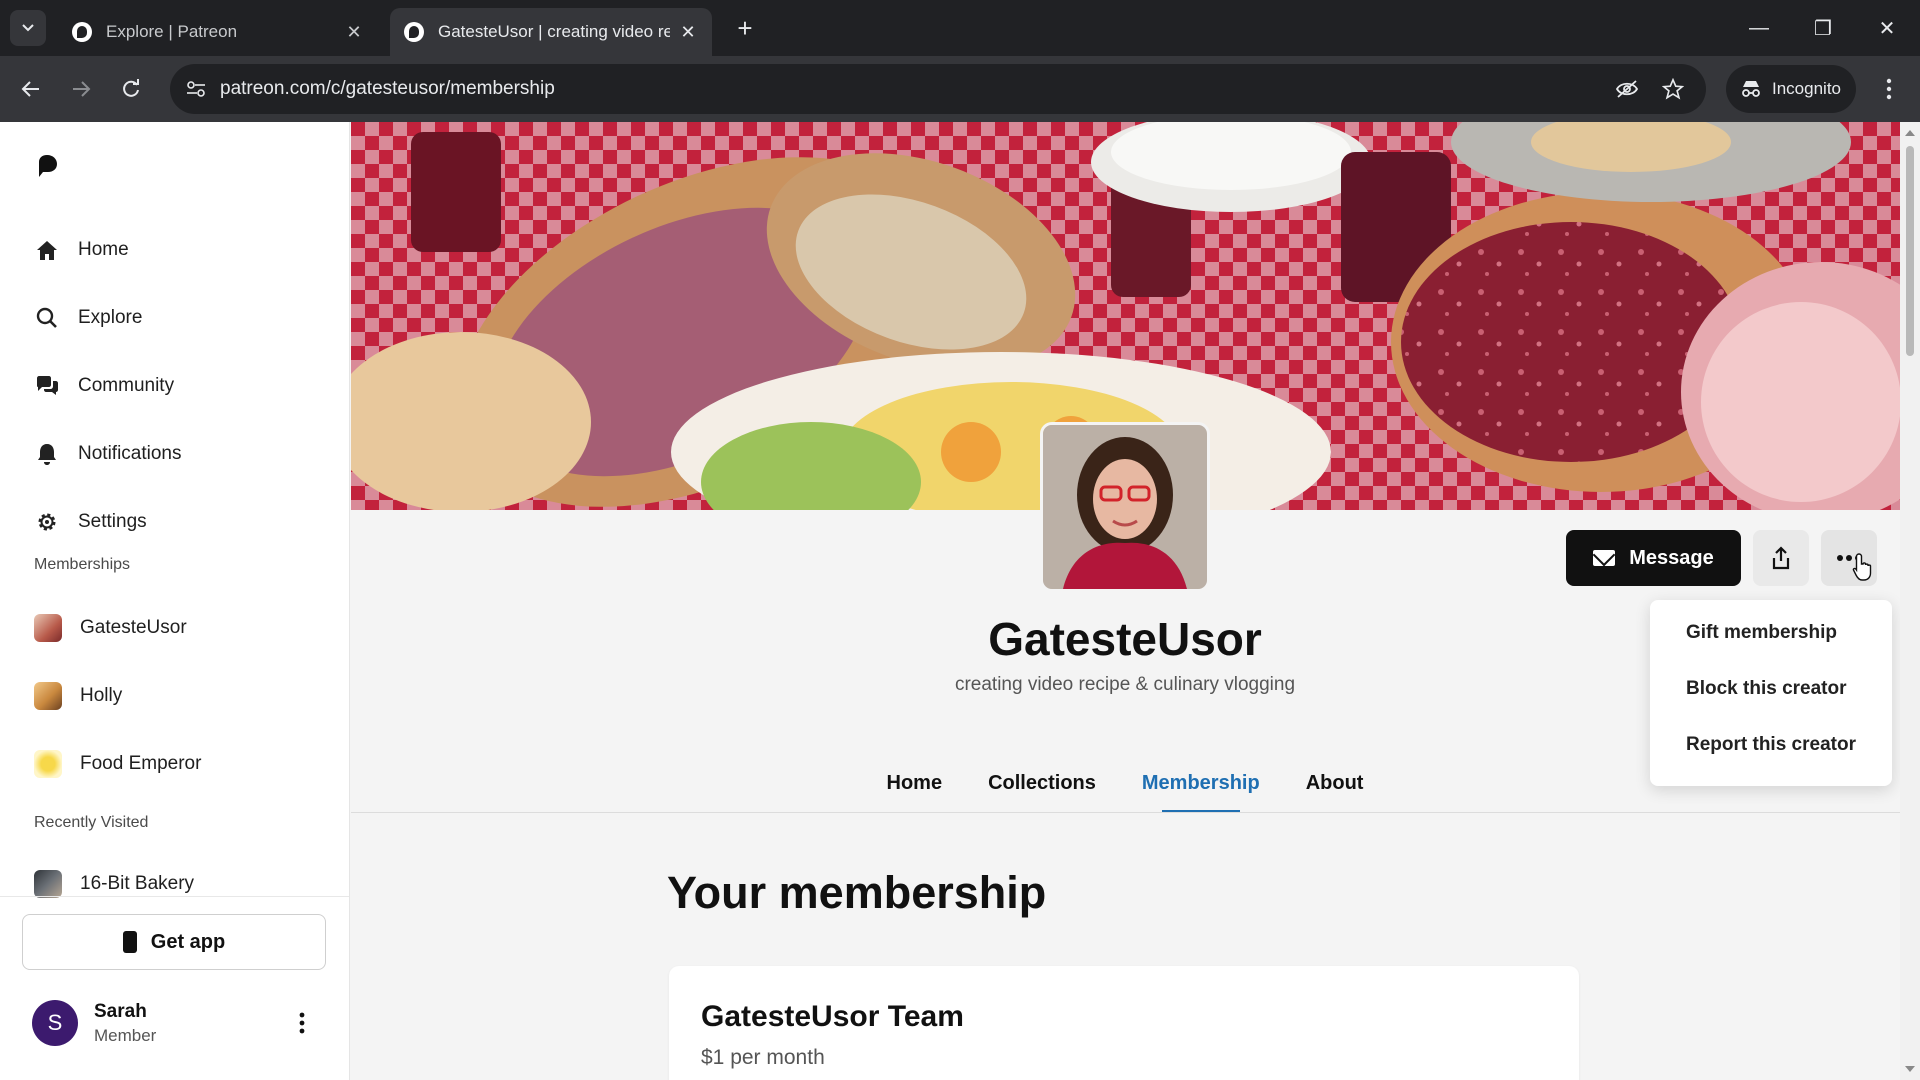  Describe the element at coordinates (1910, 1069) in the screenshot. I see `scroll-down-arrow-icon` at that location.